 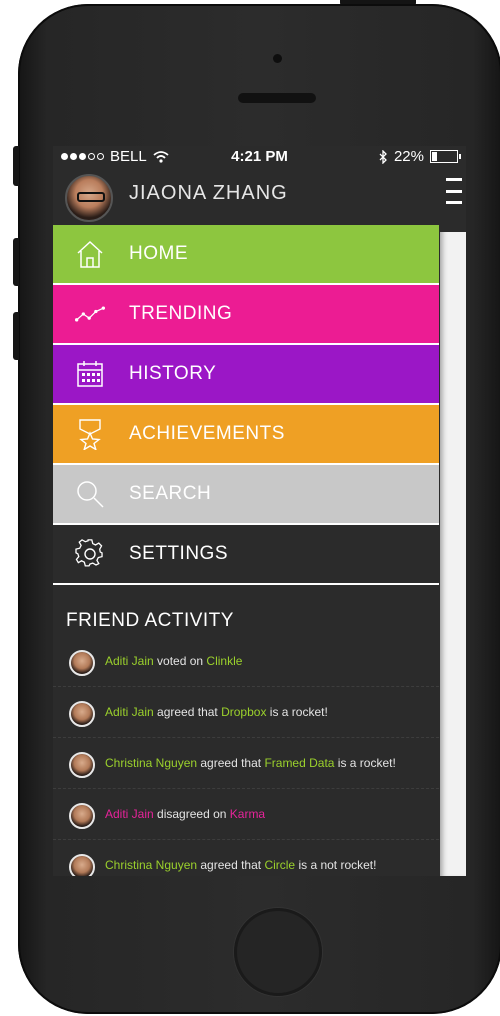 What do you see at coordinates (90, 434) in the screenshot?
I see `trophy-icon` at bounding box center [90, 434].